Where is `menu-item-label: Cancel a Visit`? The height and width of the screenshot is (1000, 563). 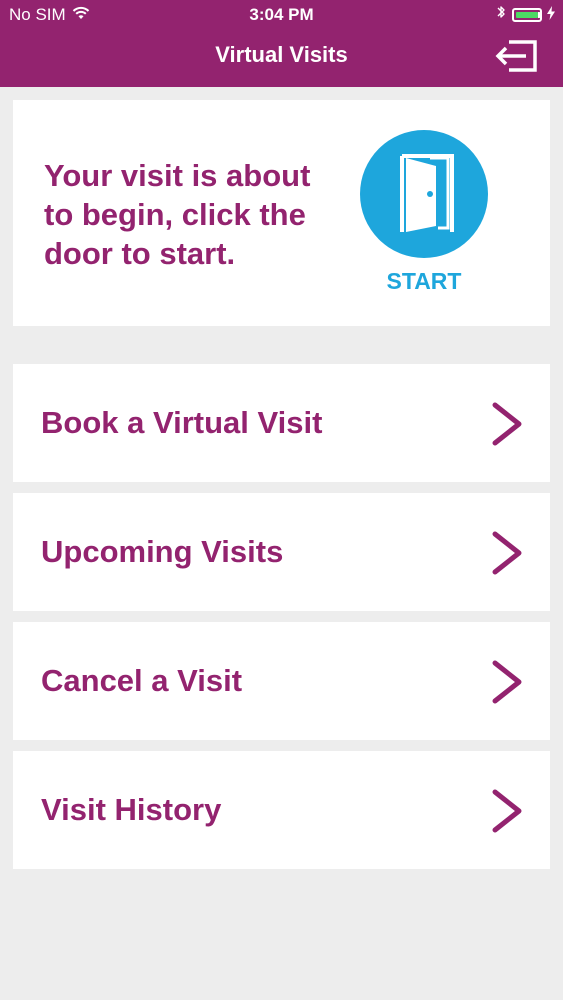
menu-item-label: Cancel a Visit is located at coordinates (142, 680).